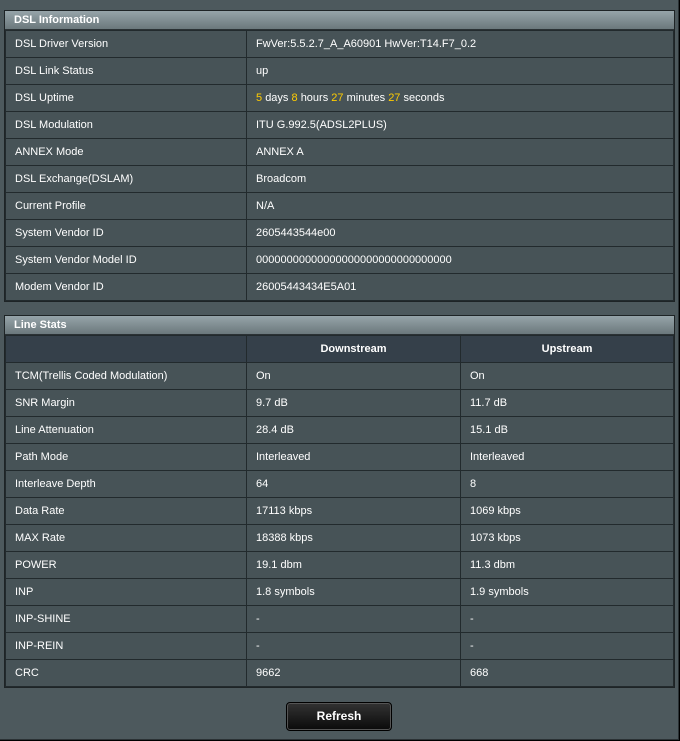 This screenshot has height=741, width=680. Describe the element at coordinates (353, 592) in the screenshot. I see `downstream-value: 1.8 symbols` at that location.